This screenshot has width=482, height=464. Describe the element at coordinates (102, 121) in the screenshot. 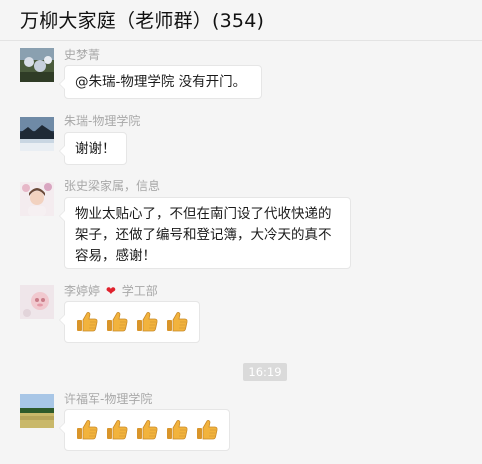

I see `sender-name: 朱瑞-物理学院` at that location.